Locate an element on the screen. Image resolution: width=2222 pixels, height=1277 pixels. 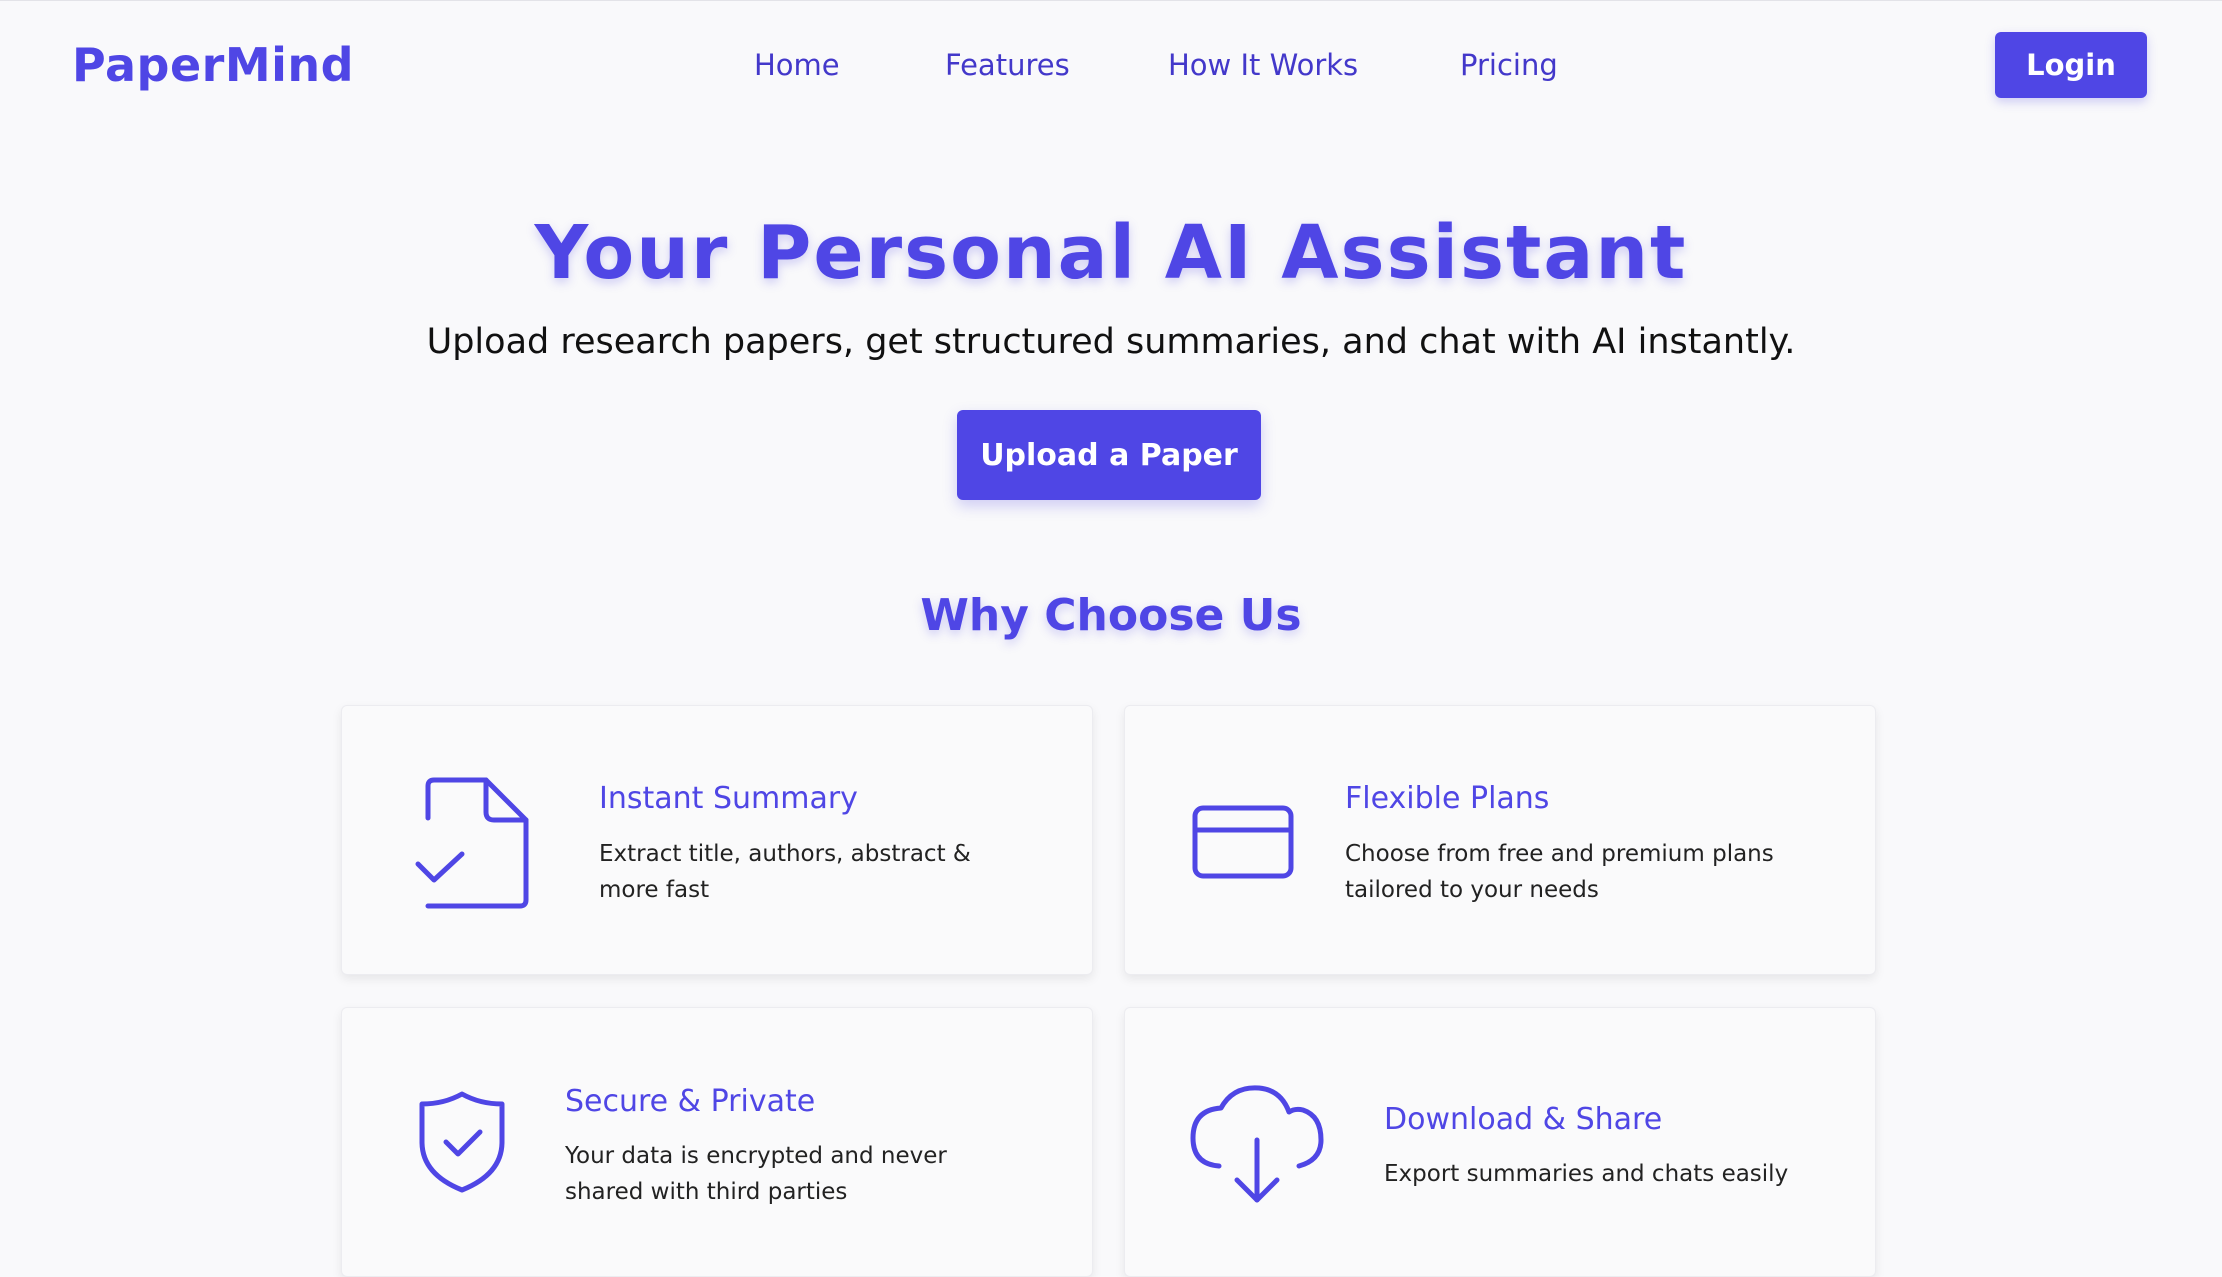
feature-card-title: Secure & Private is located at coordinates (690, 1101).